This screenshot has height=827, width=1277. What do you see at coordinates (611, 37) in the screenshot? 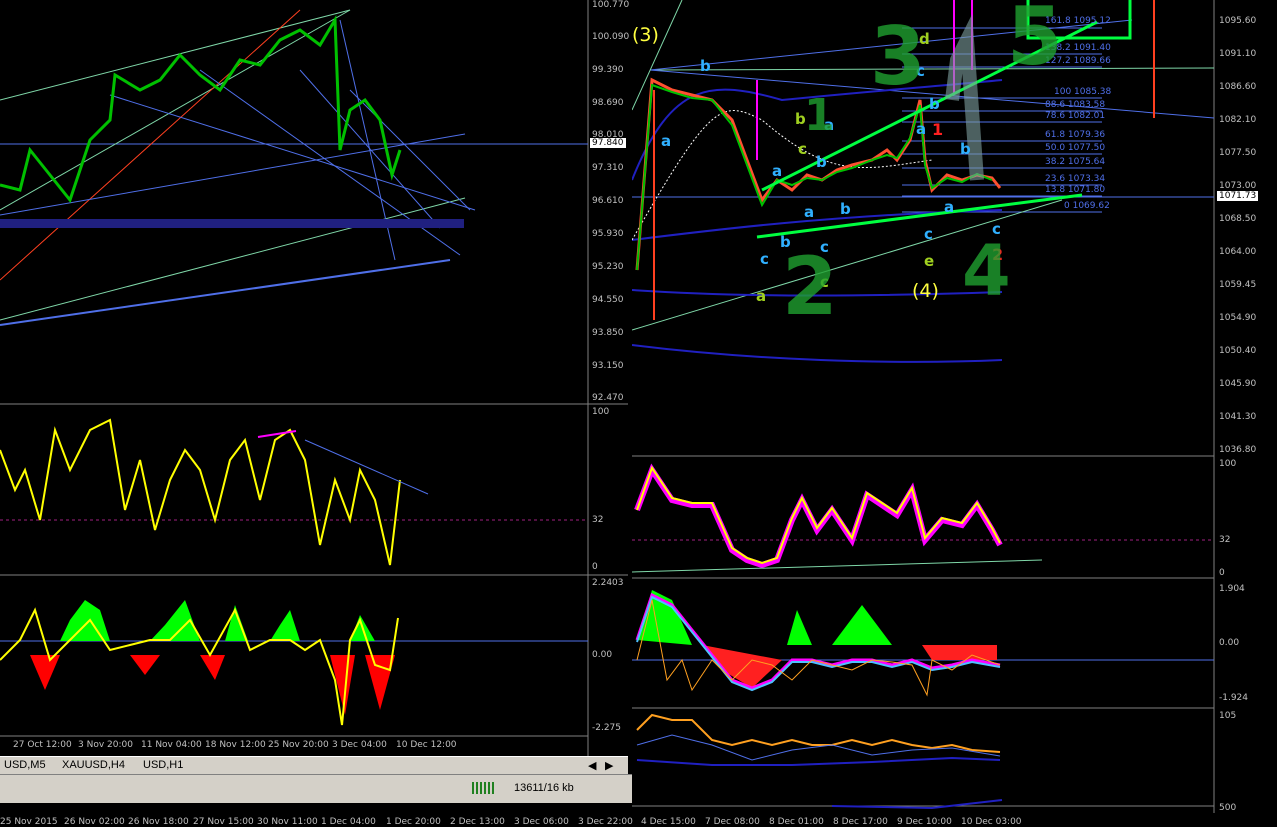
I see `price-tick: 100.090` at bounding box center [611, 37].